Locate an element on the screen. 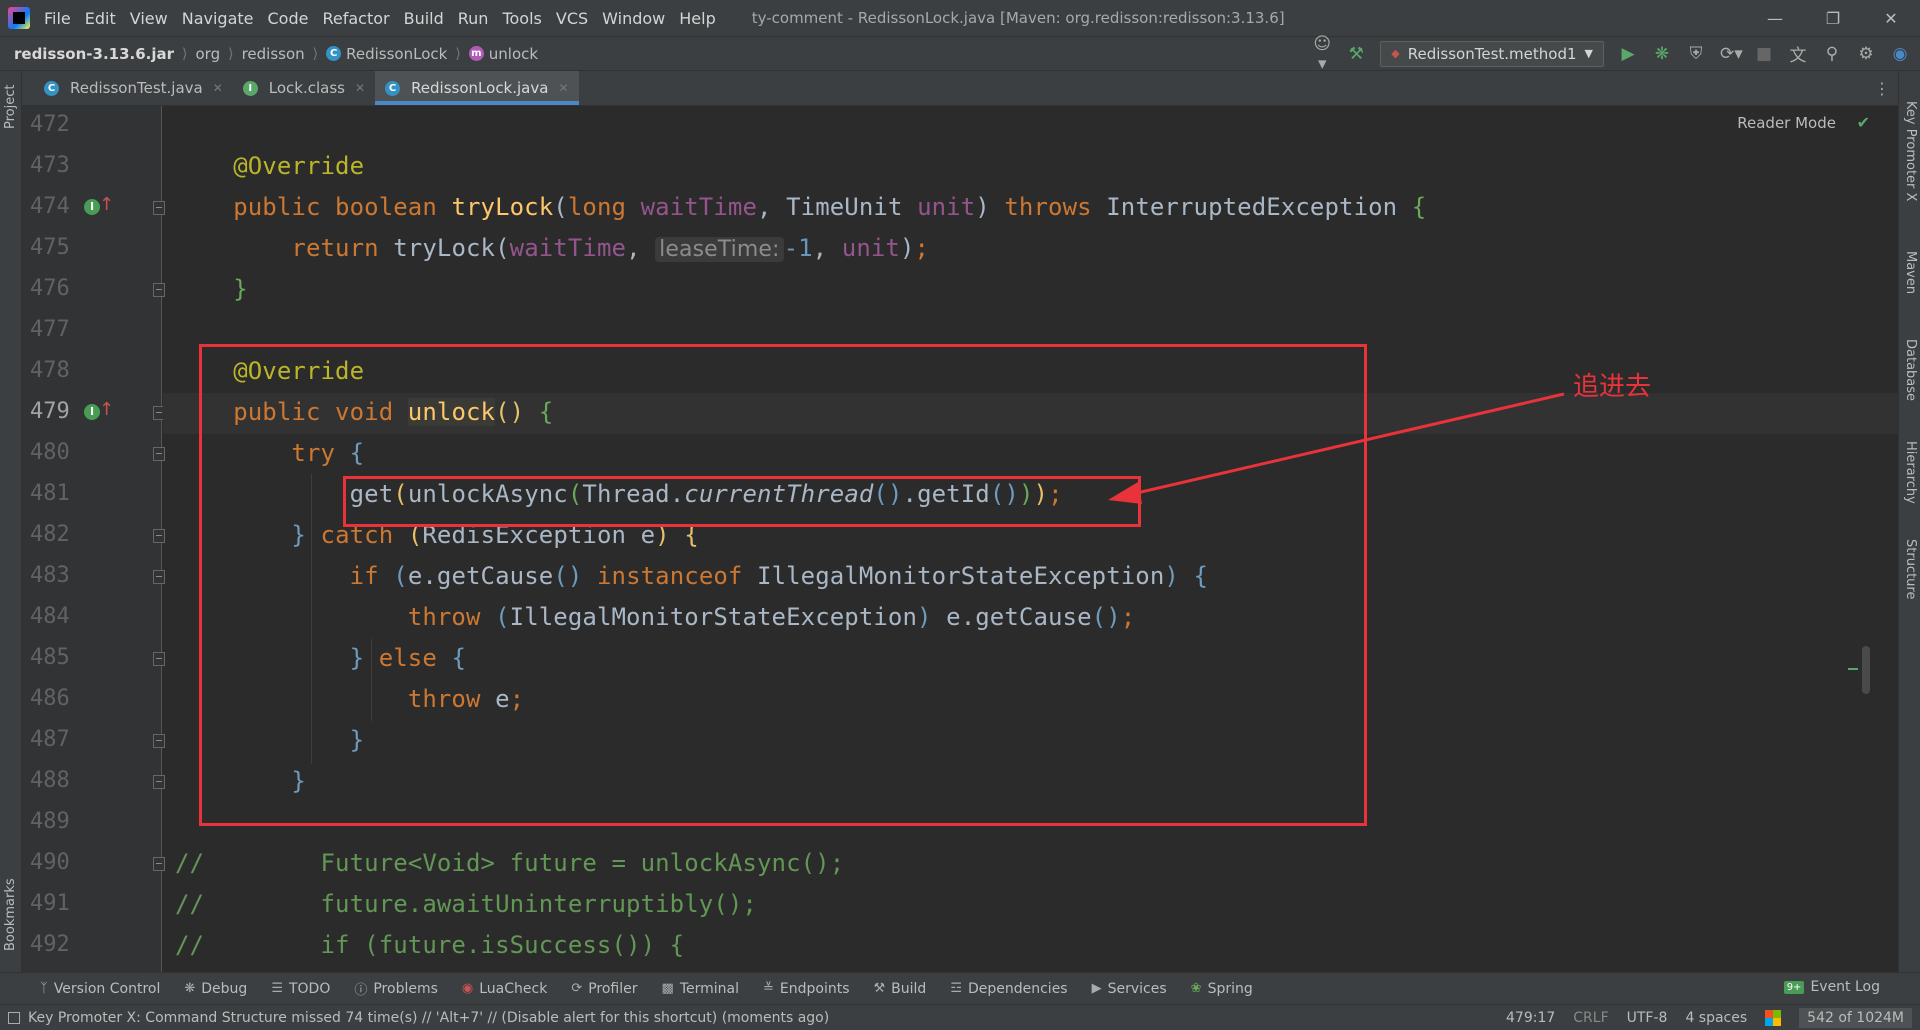 The image size is (1920, 1030). debug-bug-icon: ❋ is located at coordinates (1662, 54).